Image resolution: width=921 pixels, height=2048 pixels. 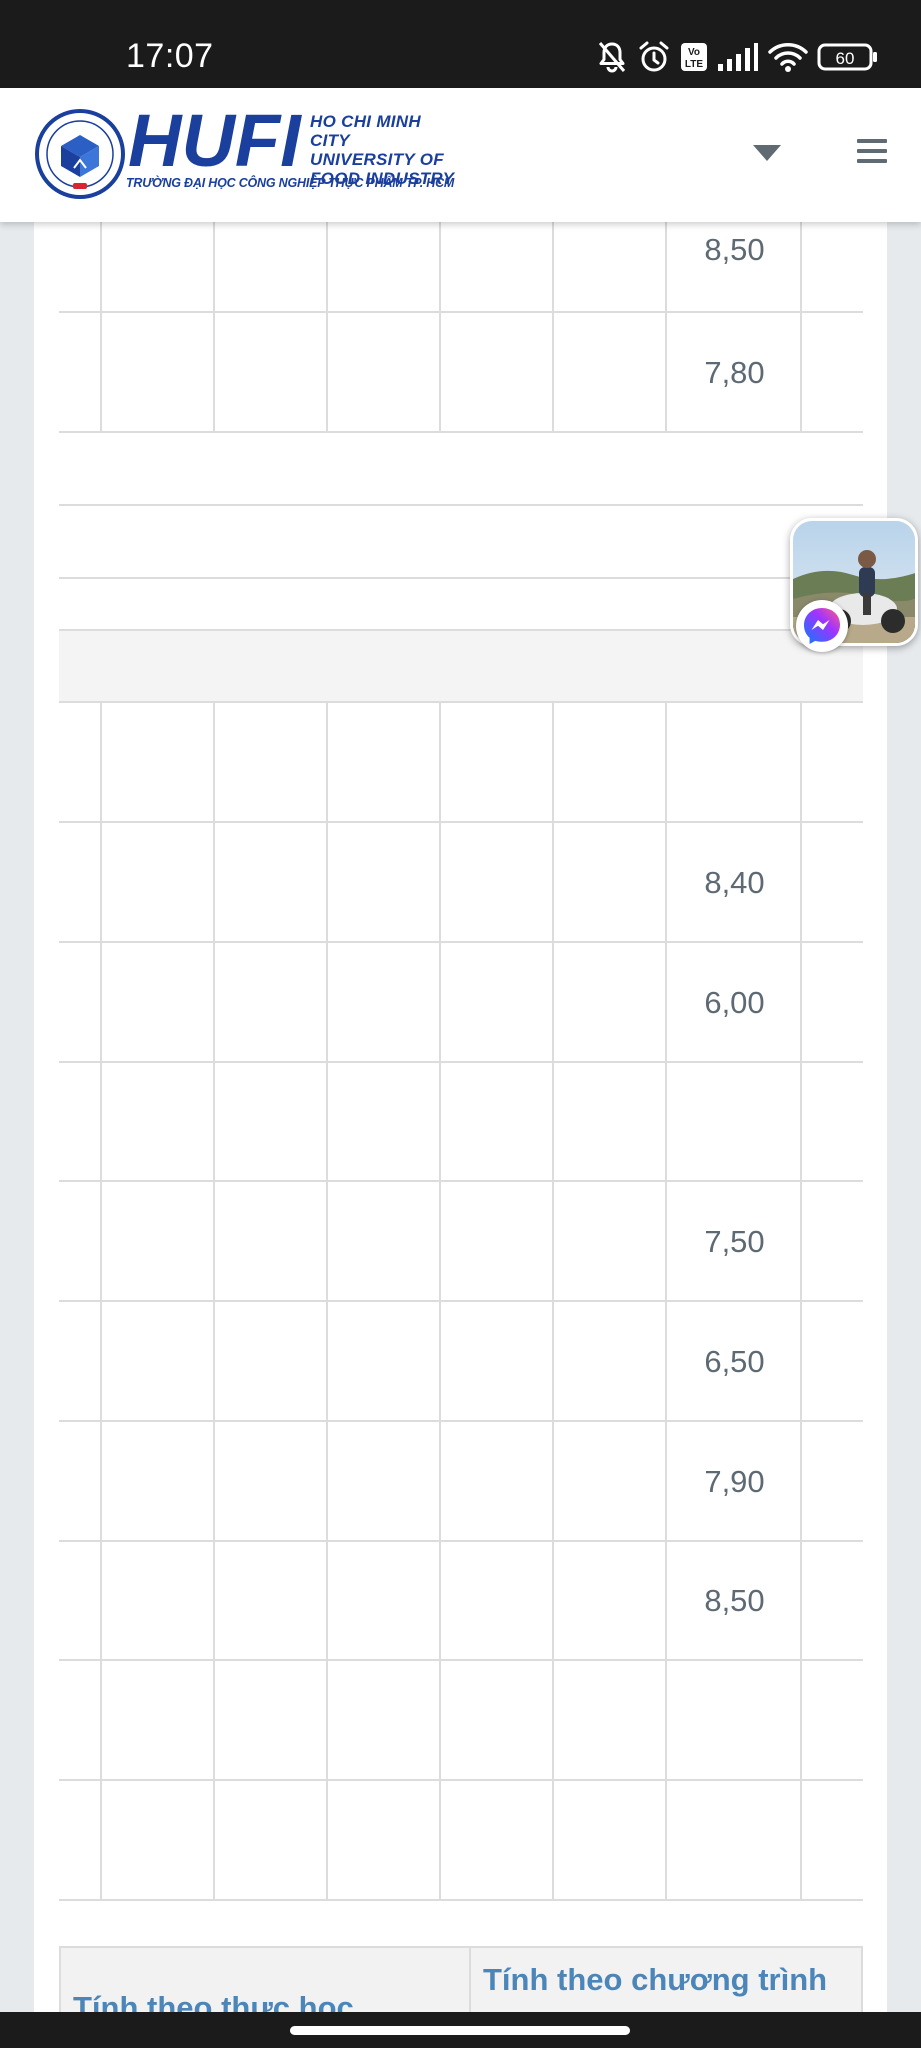 I want to click on table-row: 6,00, so click(x=461, y=1003).